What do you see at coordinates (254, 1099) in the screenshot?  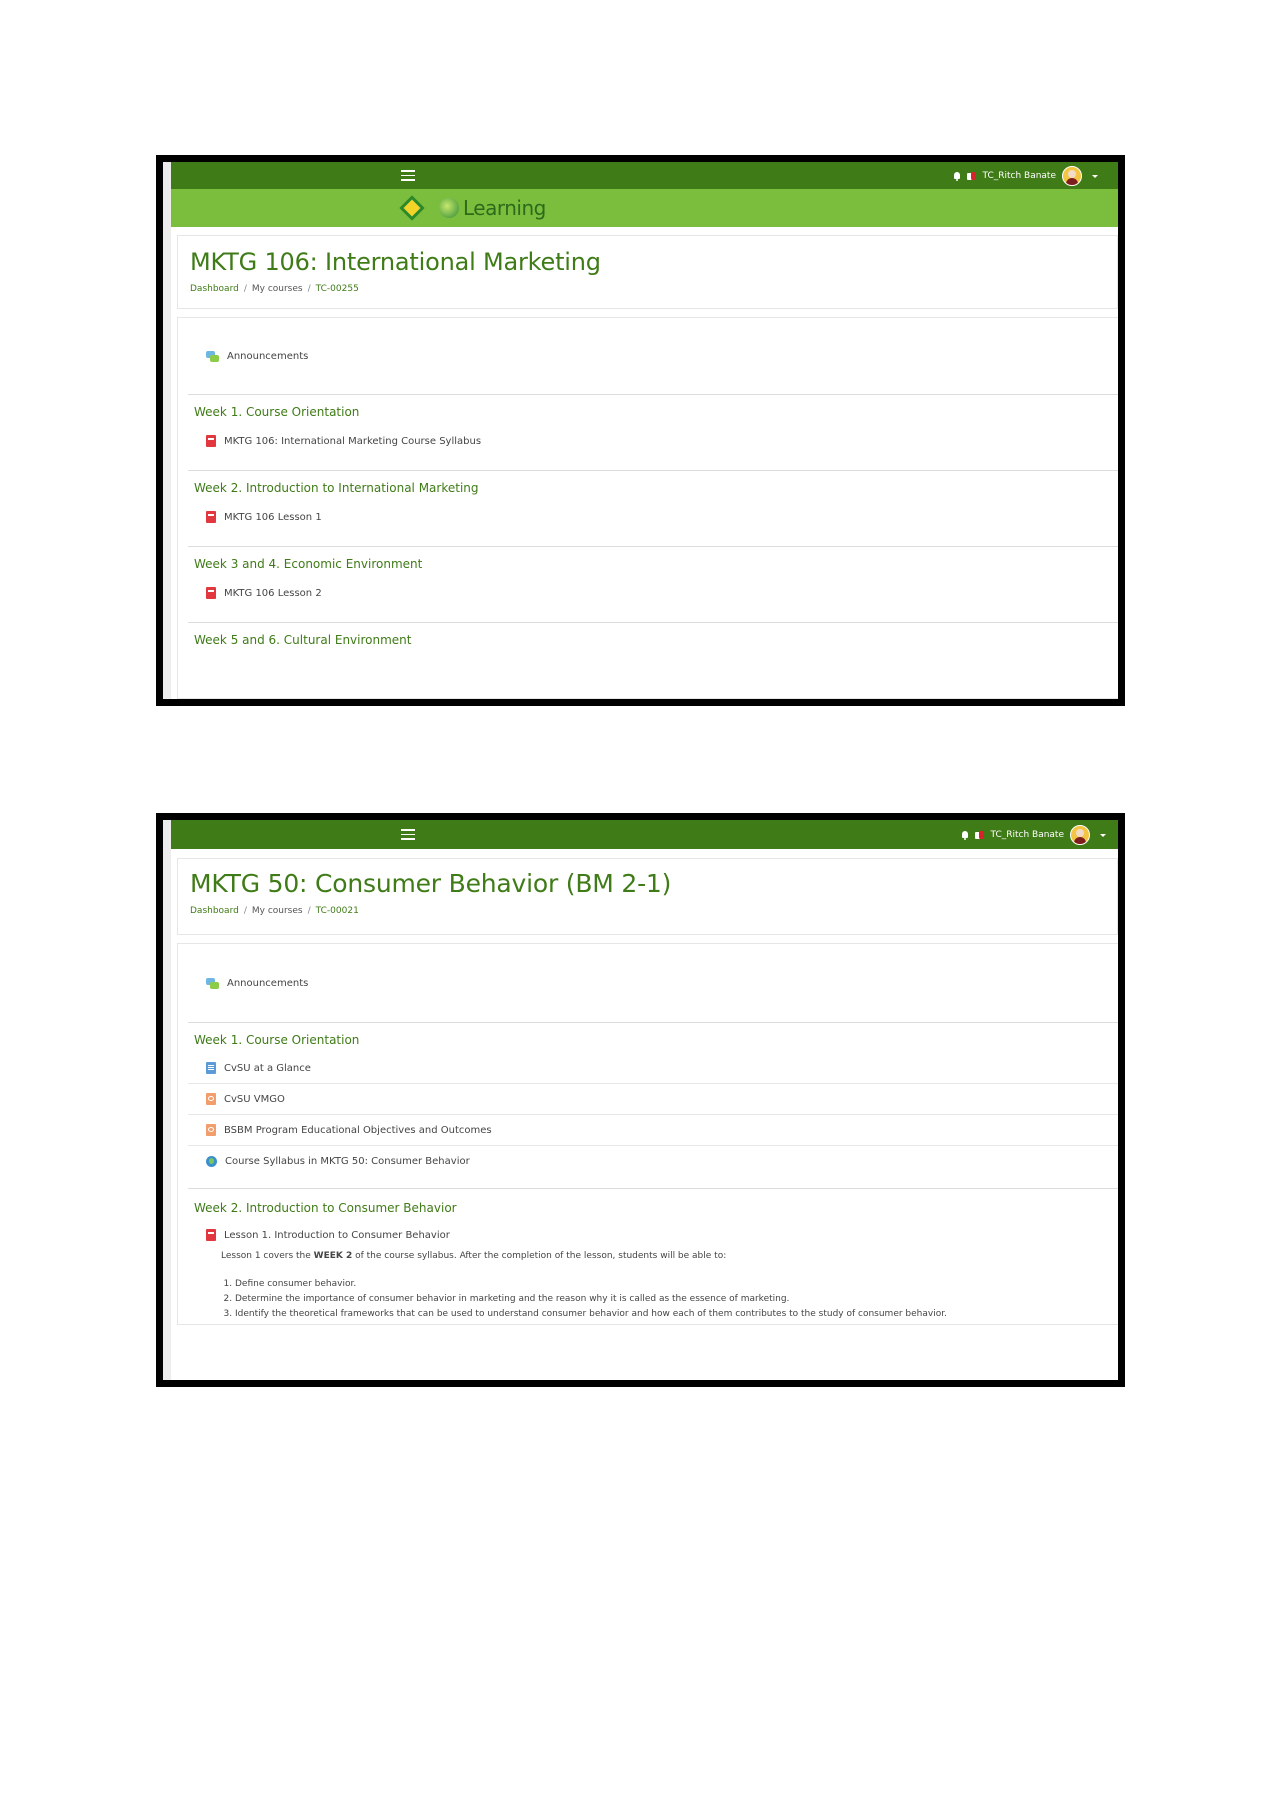 I see `activity-label: CvSU VMGO` at bounding box center [254, 1099].